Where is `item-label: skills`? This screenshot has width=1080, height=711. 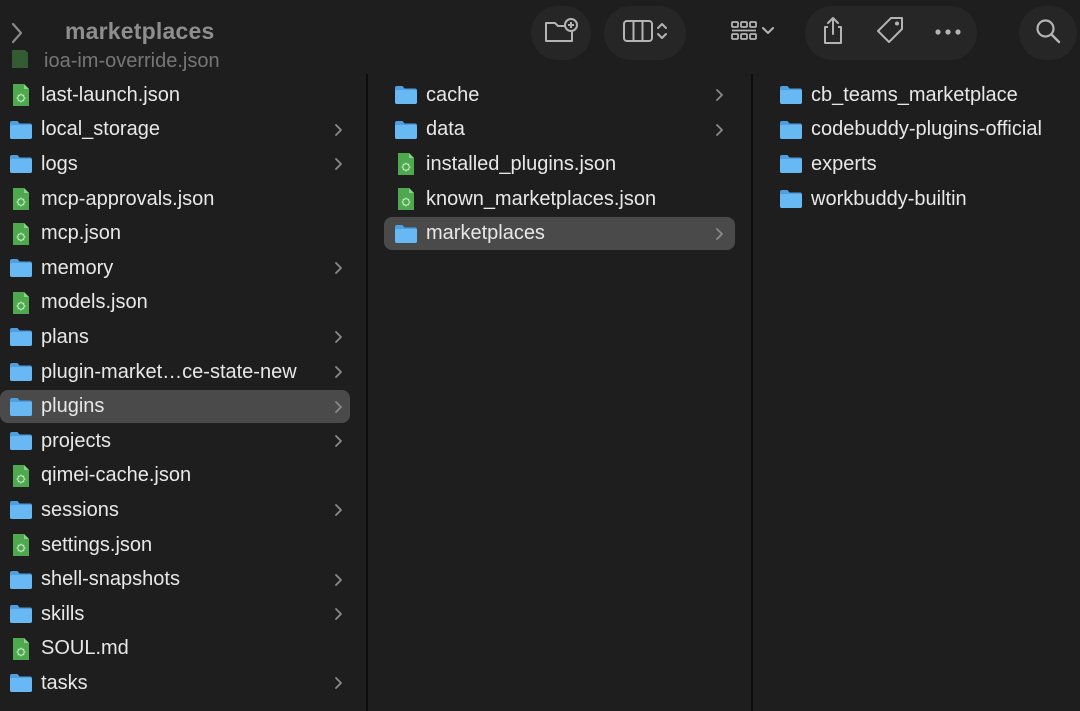
item-label: skills is located at coordinates (63, 613).